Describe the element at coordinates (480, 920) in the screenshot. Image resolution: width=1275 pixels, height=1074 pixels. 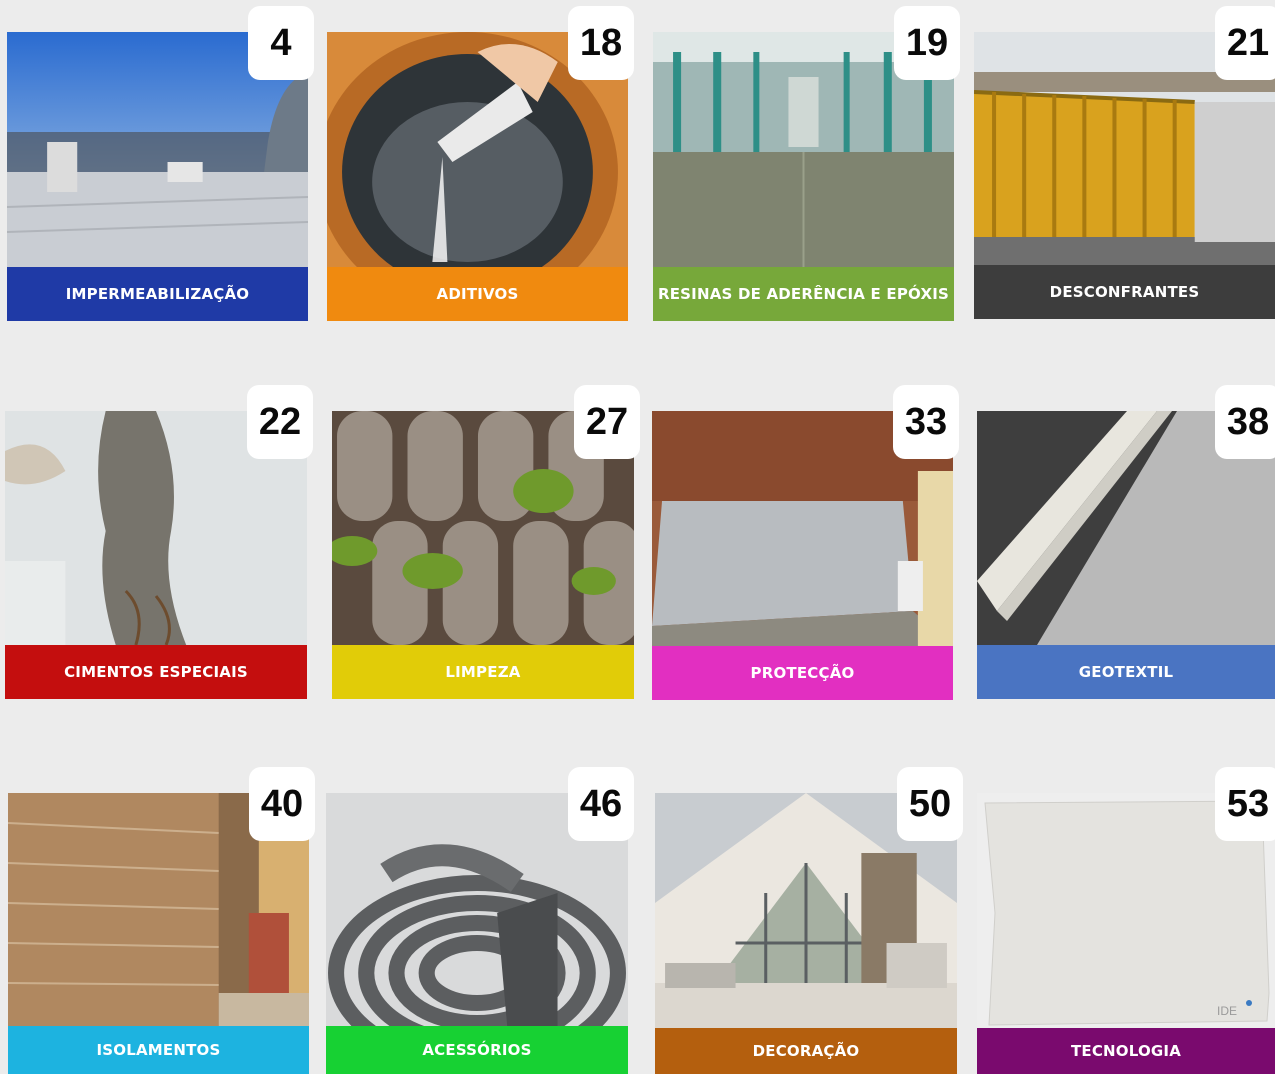
I see `category-tile-acessorios: ACESSÓRIOS 46` at that location.